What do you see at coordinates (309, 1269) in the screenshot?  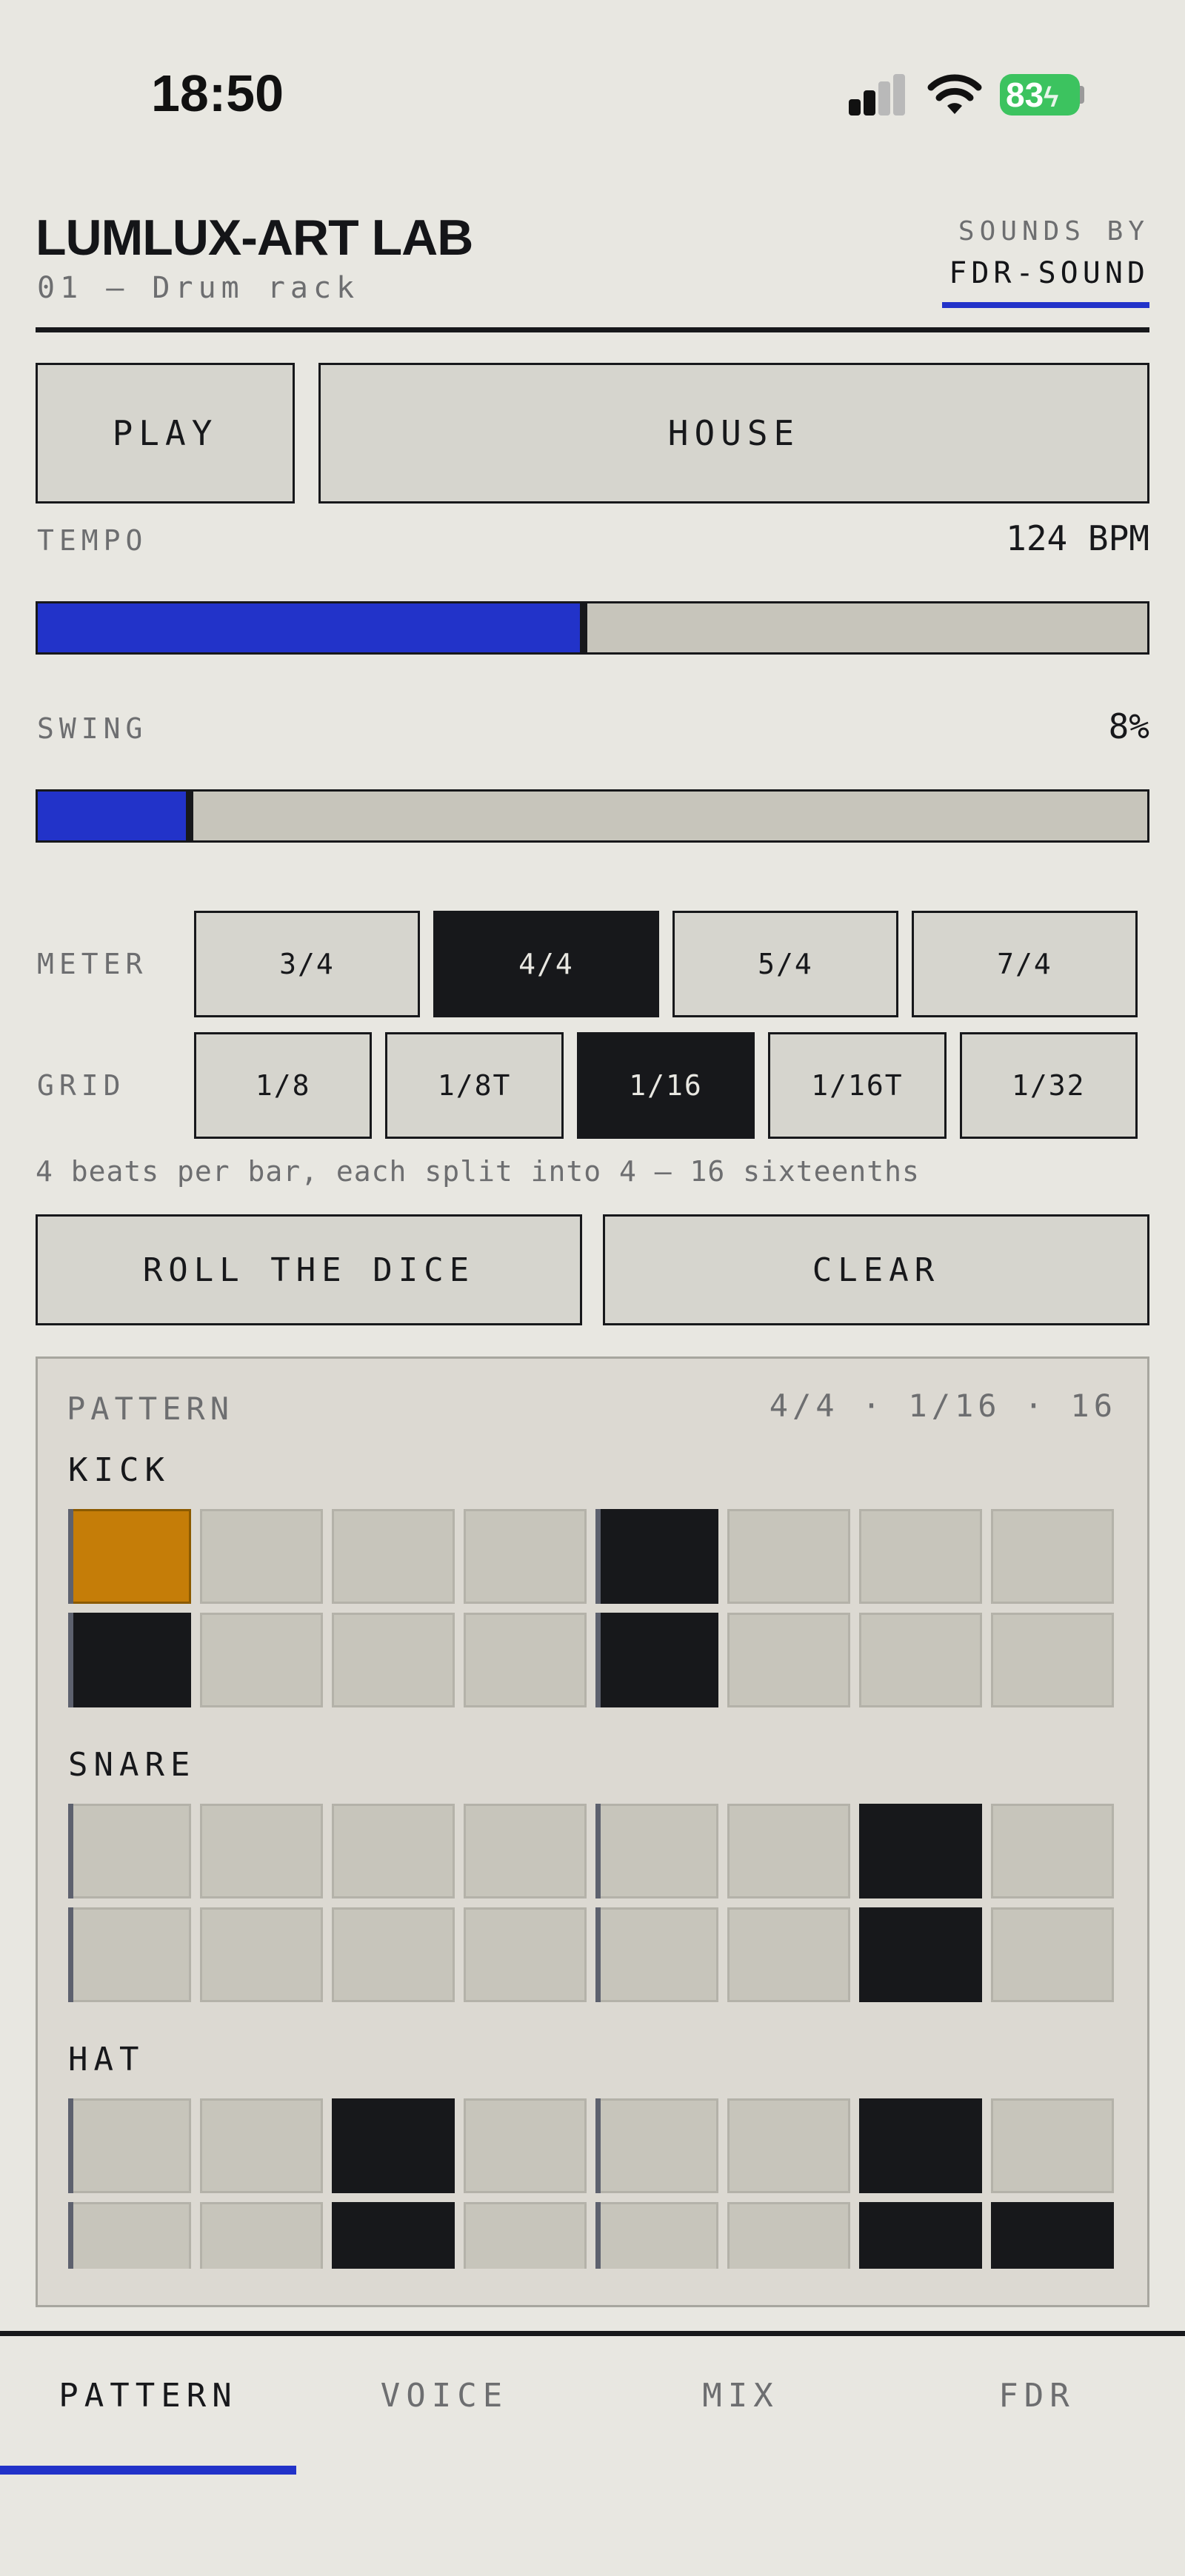 I see `roll-dice-button: ROLL THE DICE` at bounding box center [309, 1269].